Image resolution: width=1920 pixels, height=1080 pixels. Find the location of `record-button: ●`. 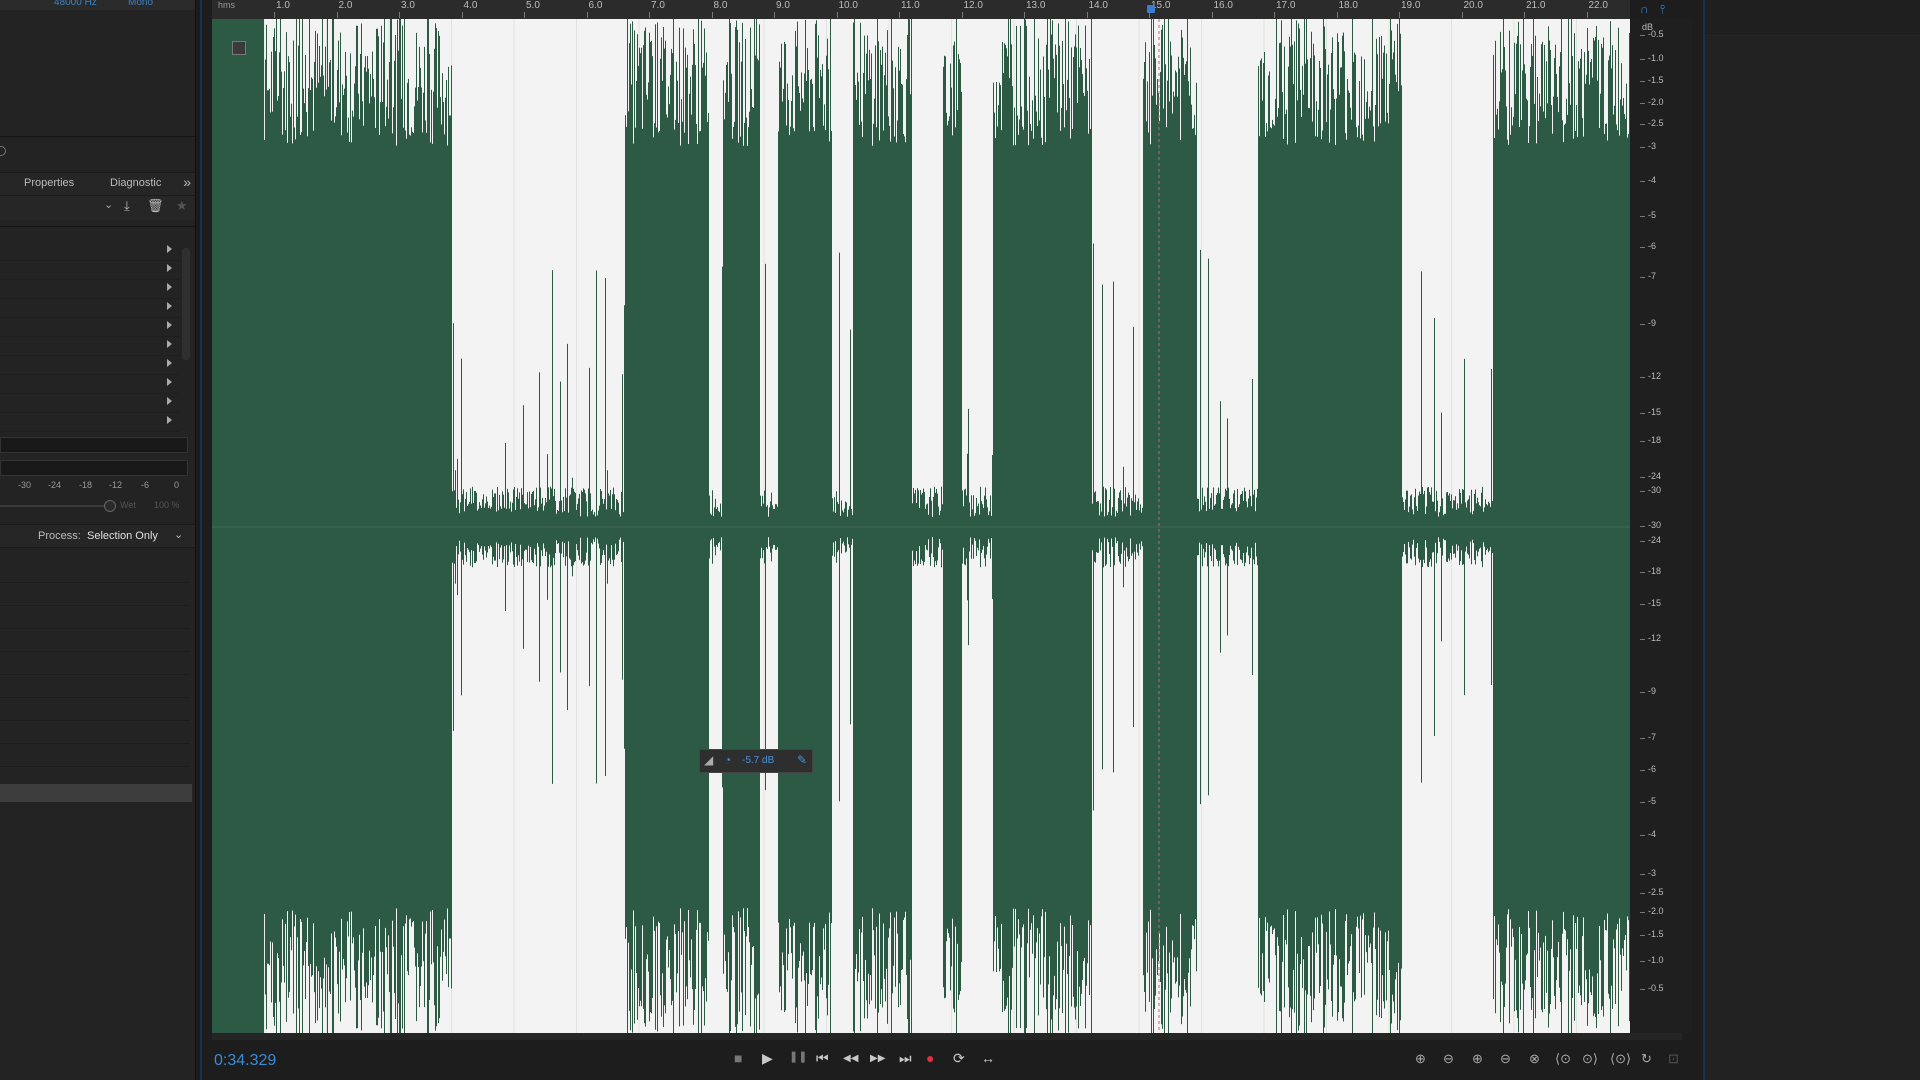

record-button: ● is located at coordinates (930, 1060).